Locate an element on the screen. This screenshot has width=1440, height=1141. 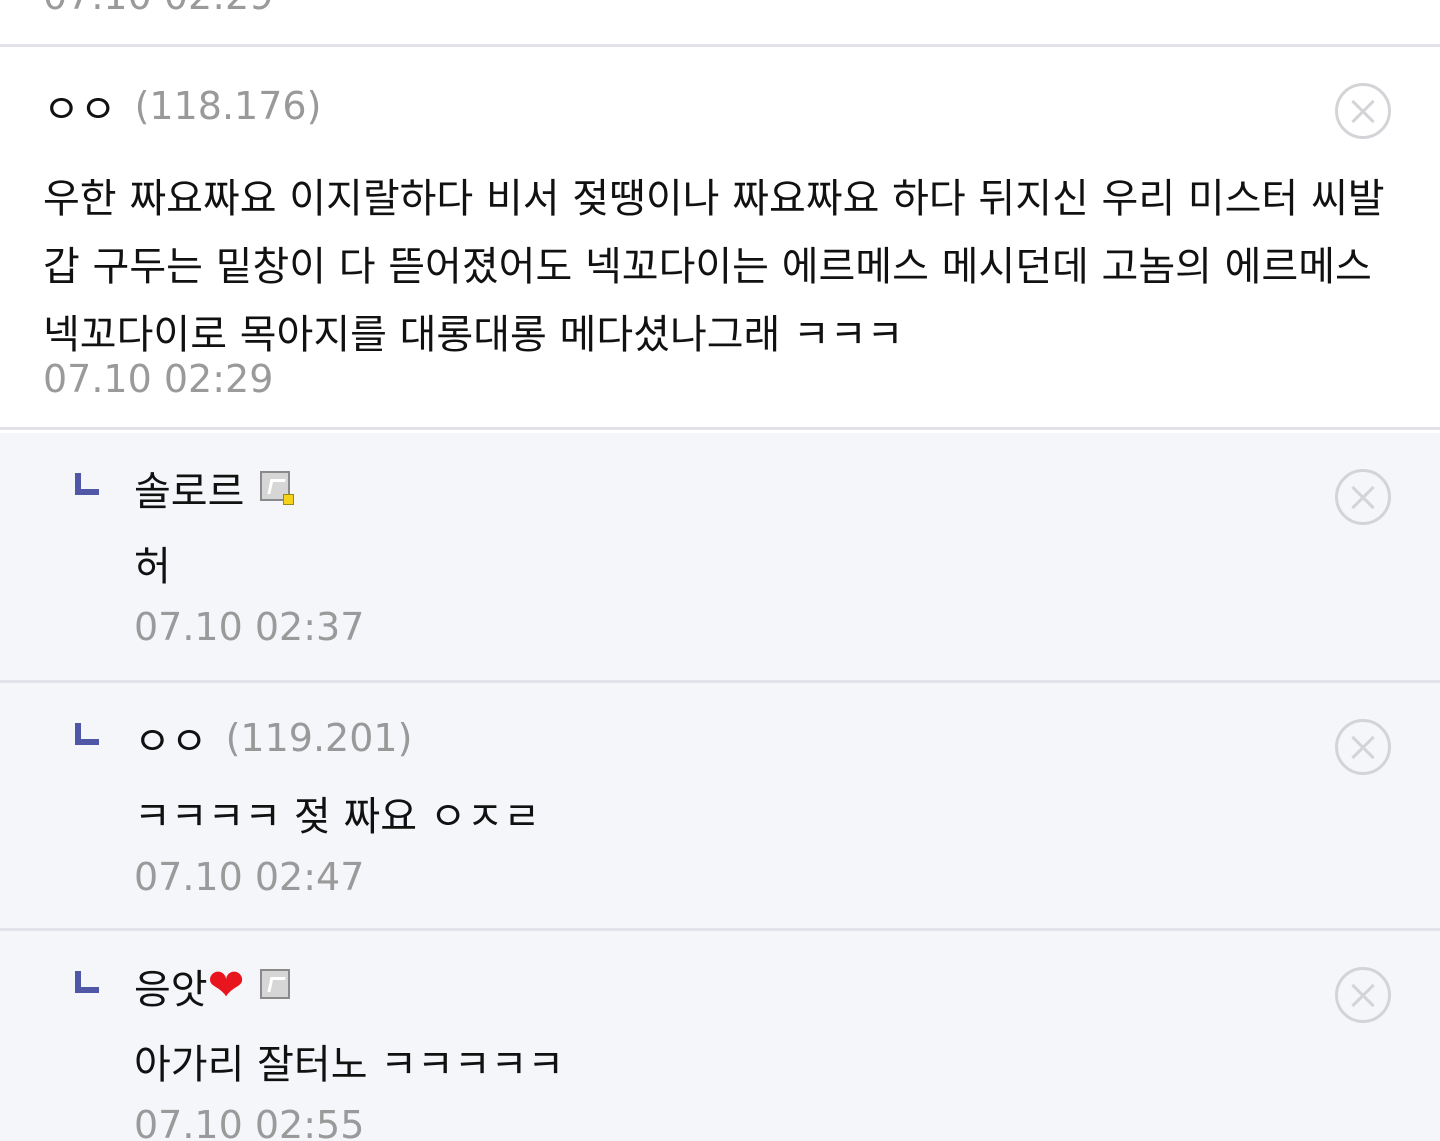
reply-author: 응앗 ❤ is located at coordinates (214, 986).